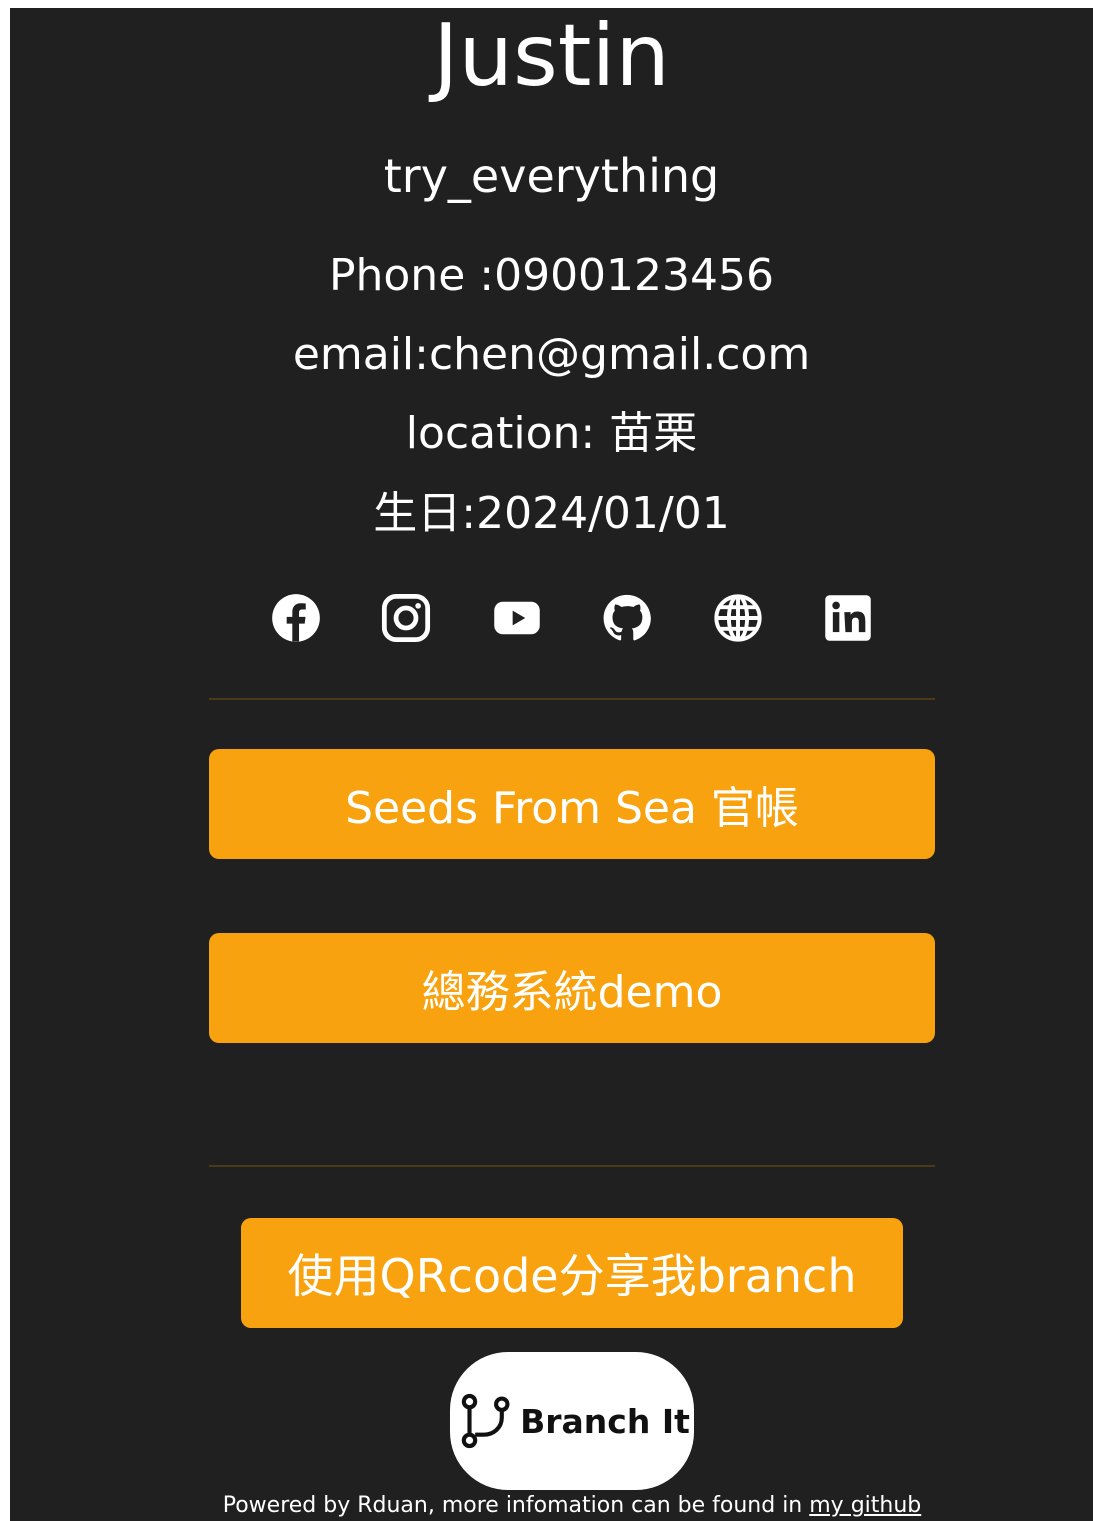 Image resolution: width=1093 pixels, height=1521 pixels. Describe the element at coordinates (738, 618) in the screenshot. I see `globe-icon` at that location.